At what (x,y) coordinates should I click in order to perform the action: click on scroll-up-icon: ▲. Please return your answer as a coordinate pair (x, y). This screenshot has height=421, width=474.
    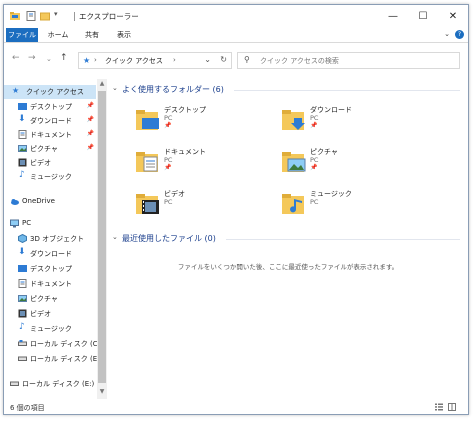
    Looking at the image, I should click on (102, 85).